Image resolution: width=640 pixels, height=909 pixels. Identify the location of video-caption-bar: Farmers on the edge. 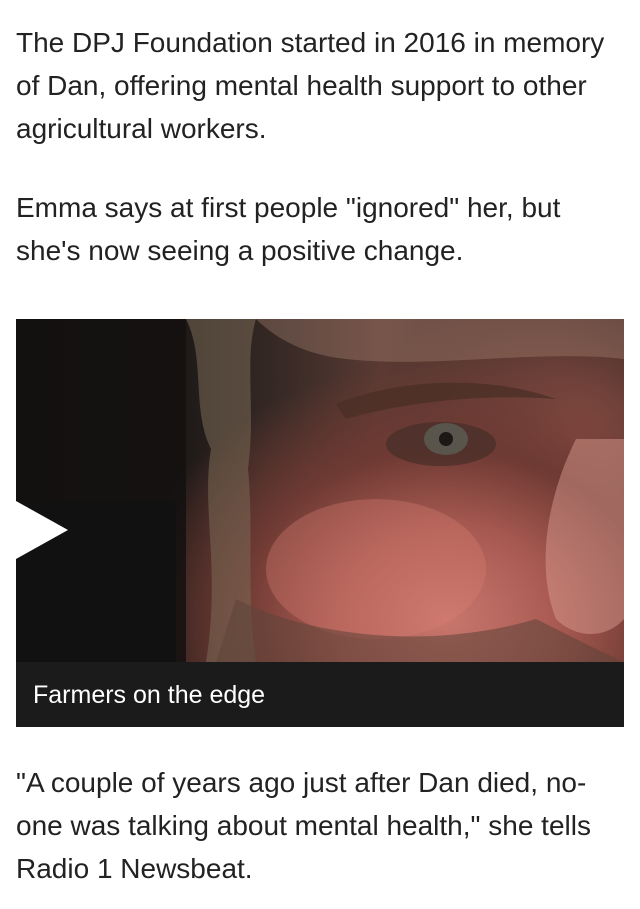
(320, 694).